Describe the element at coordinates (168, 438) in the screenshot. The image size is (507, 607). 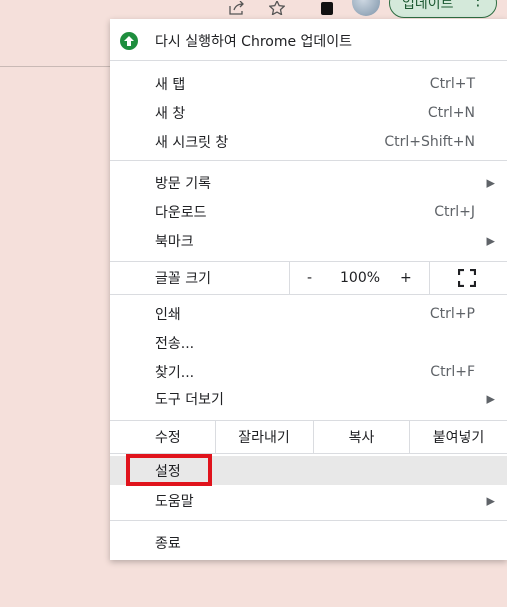
I see `edit-label: 수정` at that location.